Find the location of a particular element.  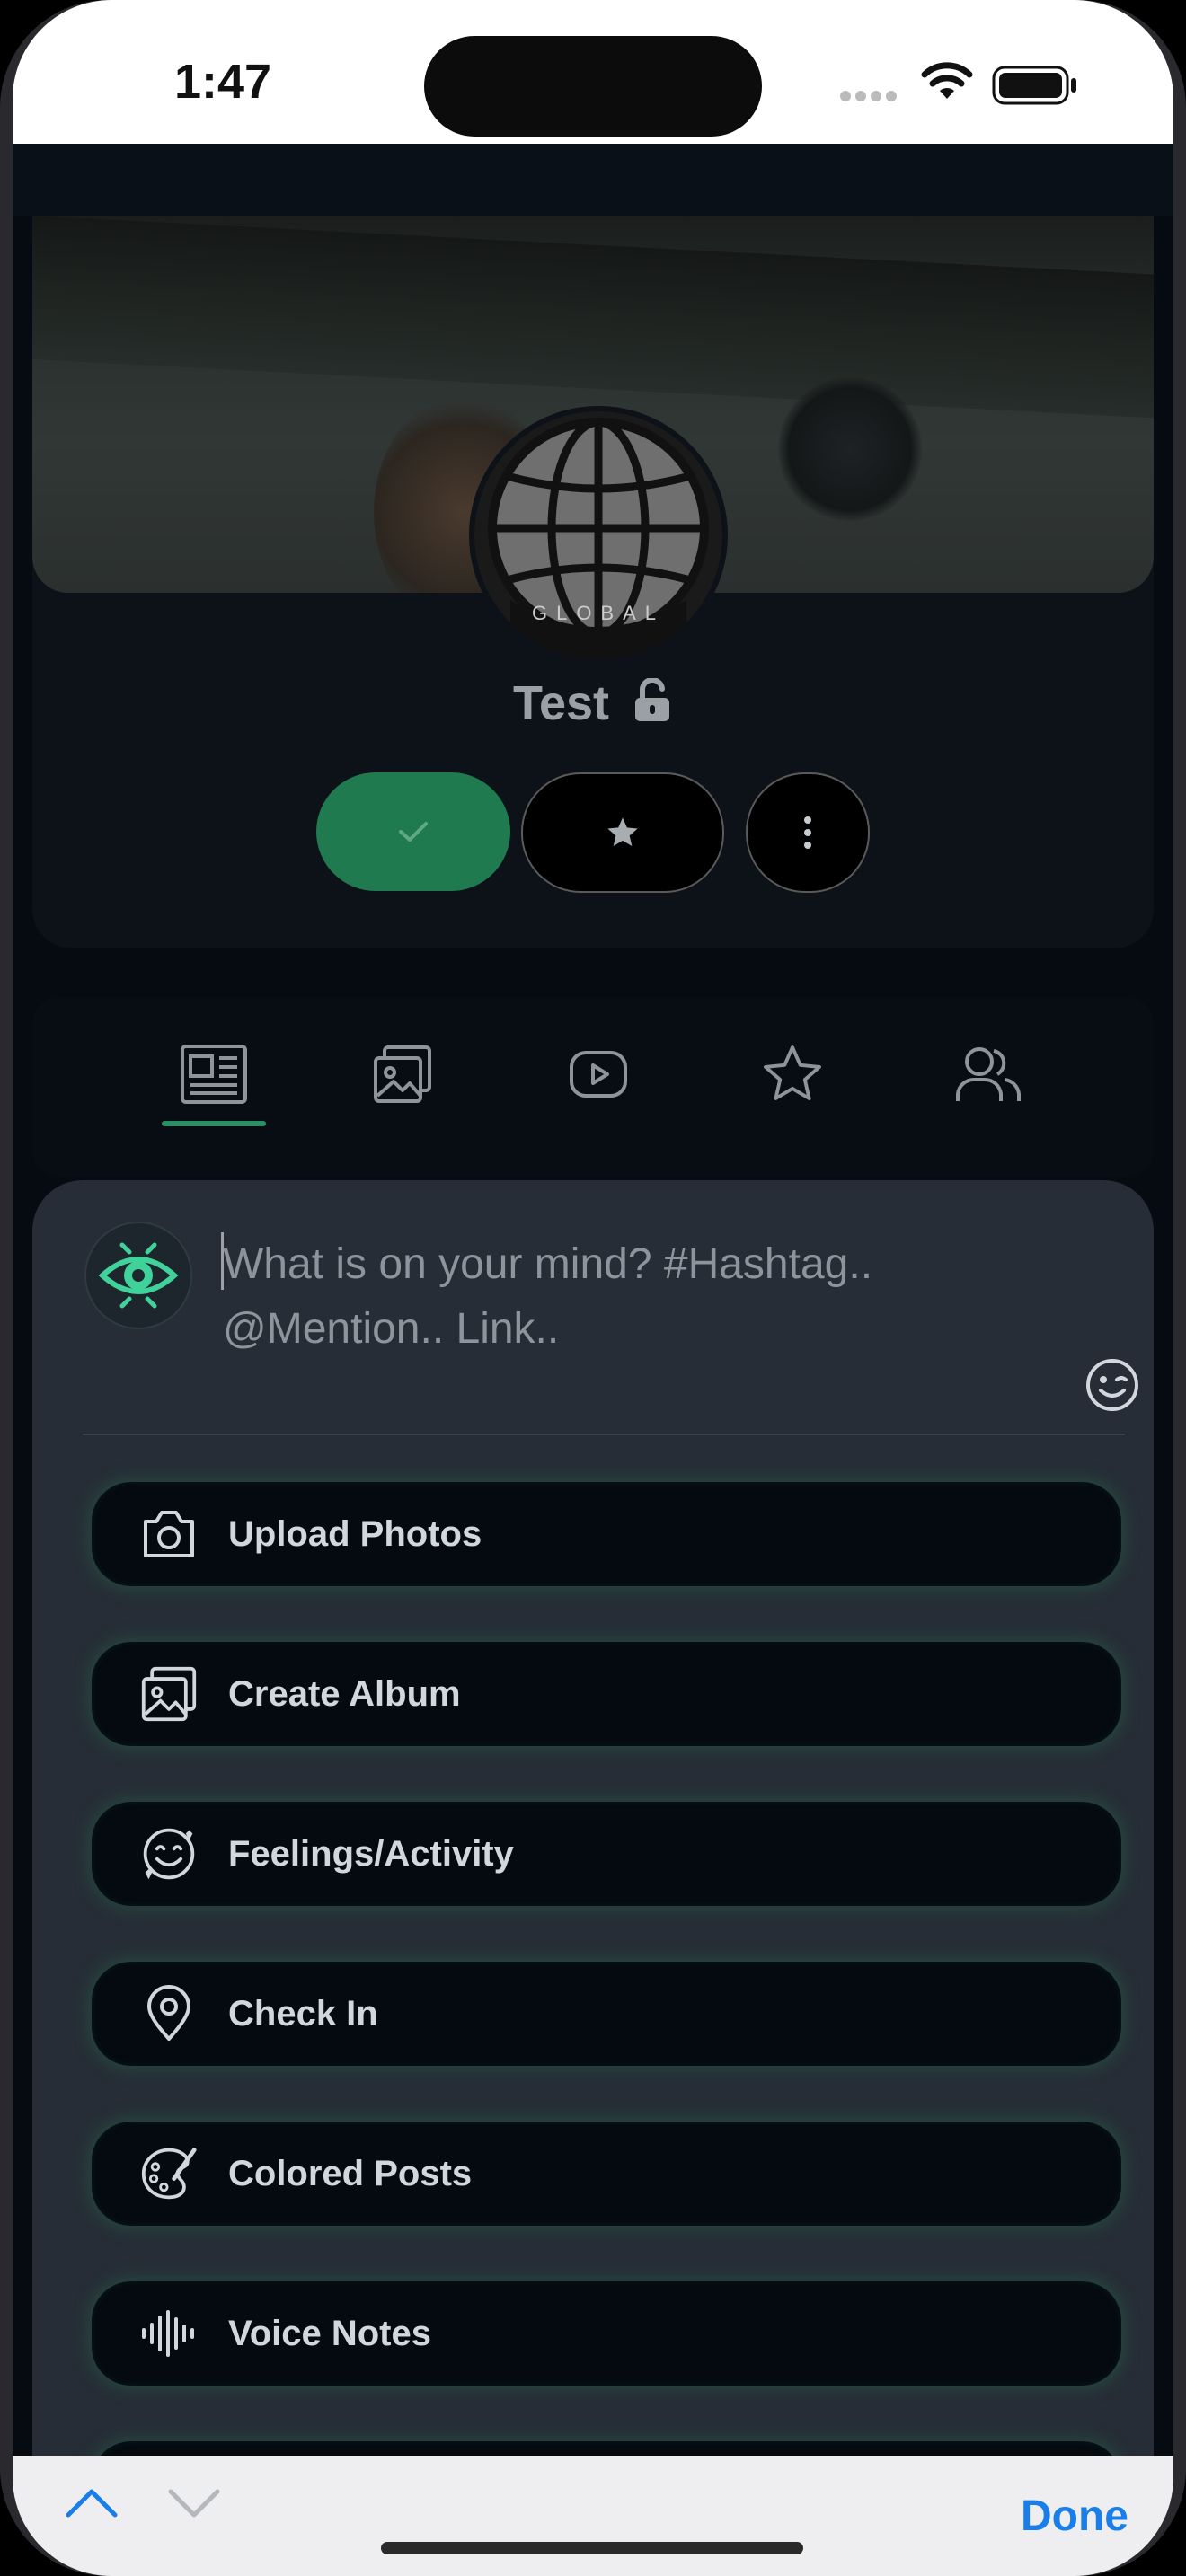

star-outline-icon is located at coordinates (792, 1072).